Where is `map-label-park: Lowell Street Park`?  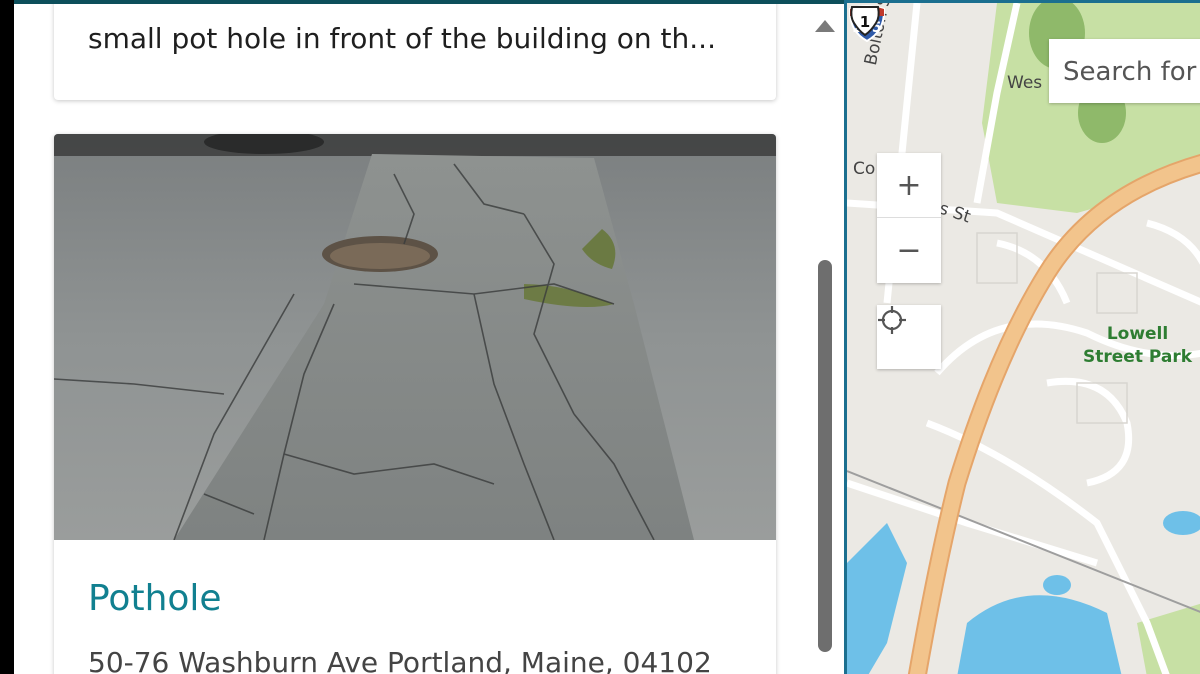 map-label-park: Lowell Street Park is located at coordinates (1137, 346).